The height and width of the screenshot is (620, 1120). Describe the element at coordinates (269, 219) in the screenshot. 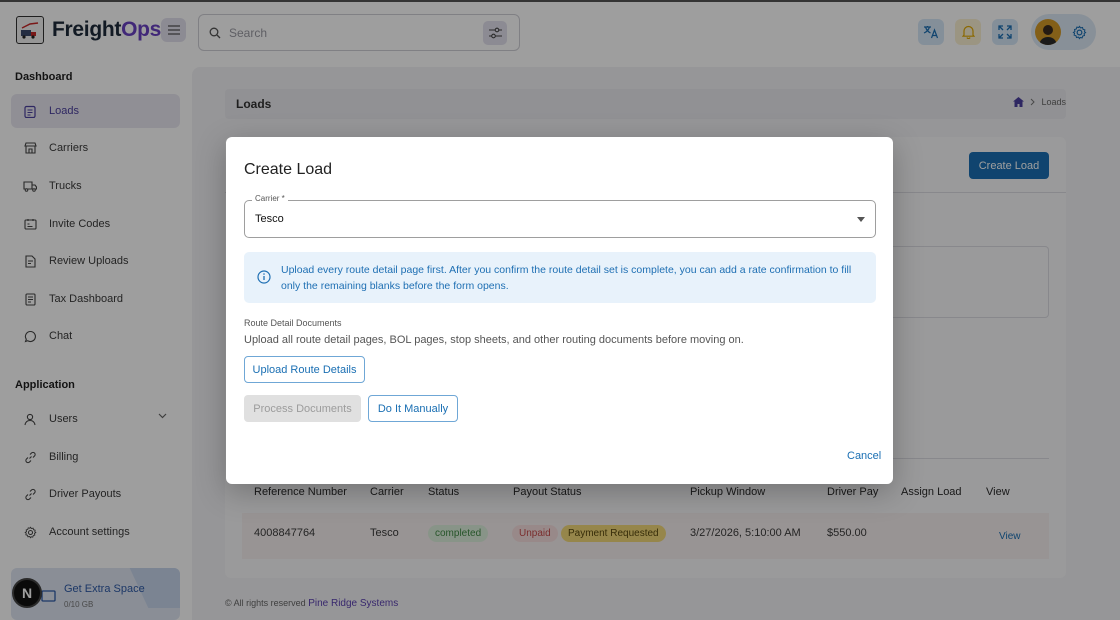

I see `carrier-select-value: Tesco` at that location.